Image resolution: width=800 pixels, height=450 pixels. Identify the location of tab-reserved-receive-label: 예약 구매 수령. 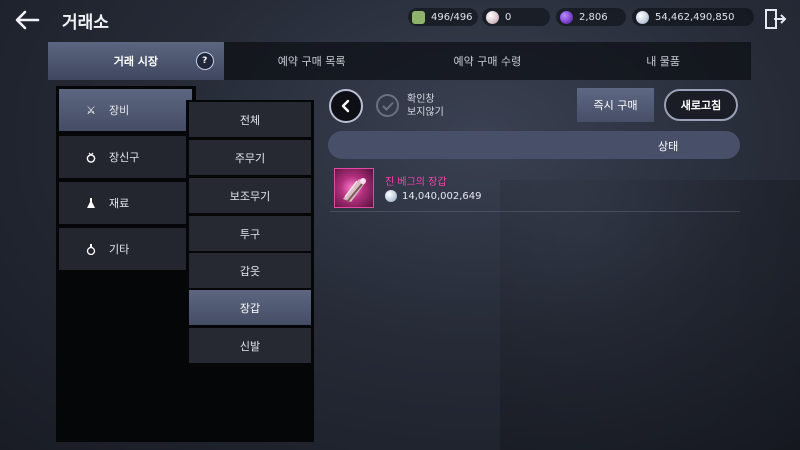
(487, 61).